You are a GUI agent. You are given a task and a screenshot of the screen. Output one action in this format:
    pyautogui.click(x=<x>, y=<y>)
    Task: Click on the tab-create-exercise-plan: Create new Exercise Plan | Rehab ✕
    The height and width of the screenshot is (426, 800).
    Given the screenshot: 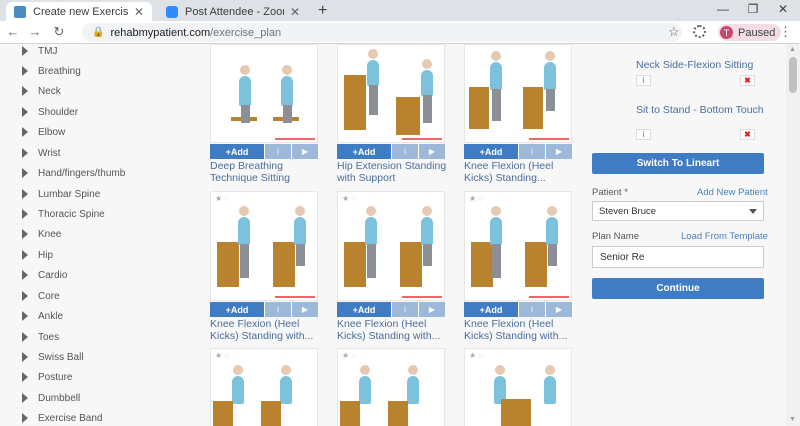 What is the action you would take?
    pyautogui.click(x=79, y=11)
    